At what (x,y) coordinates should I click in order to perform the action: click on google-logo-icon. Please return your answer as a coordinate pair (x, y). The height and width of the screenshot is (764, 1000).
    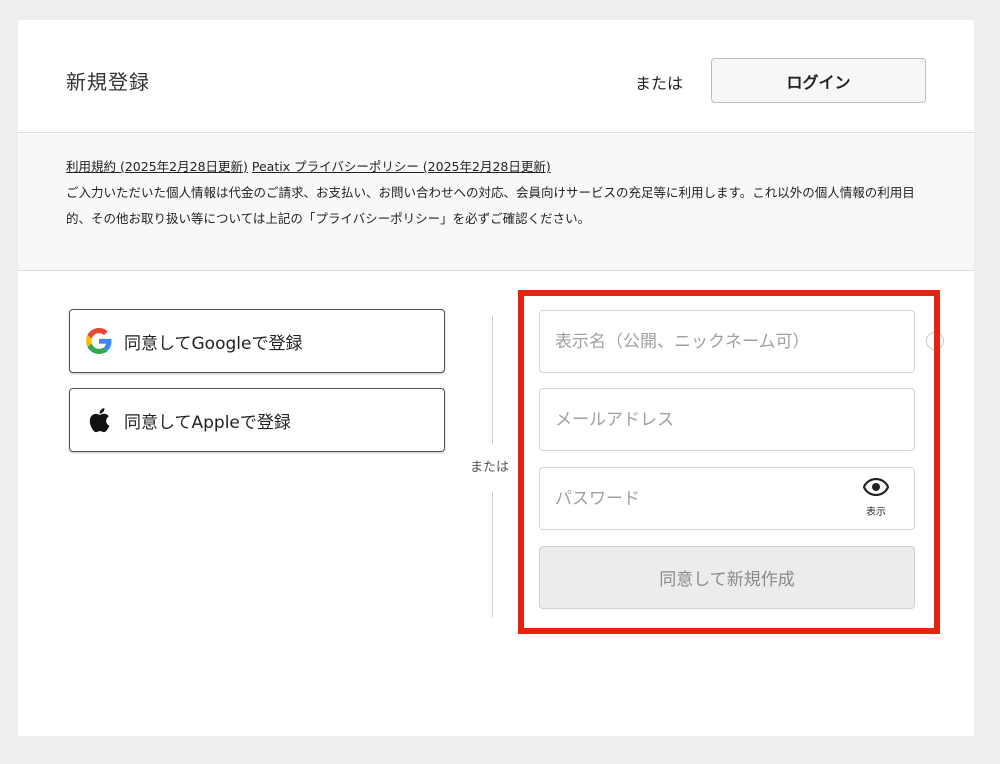
    Looking at the image, I should click on (99, 341).